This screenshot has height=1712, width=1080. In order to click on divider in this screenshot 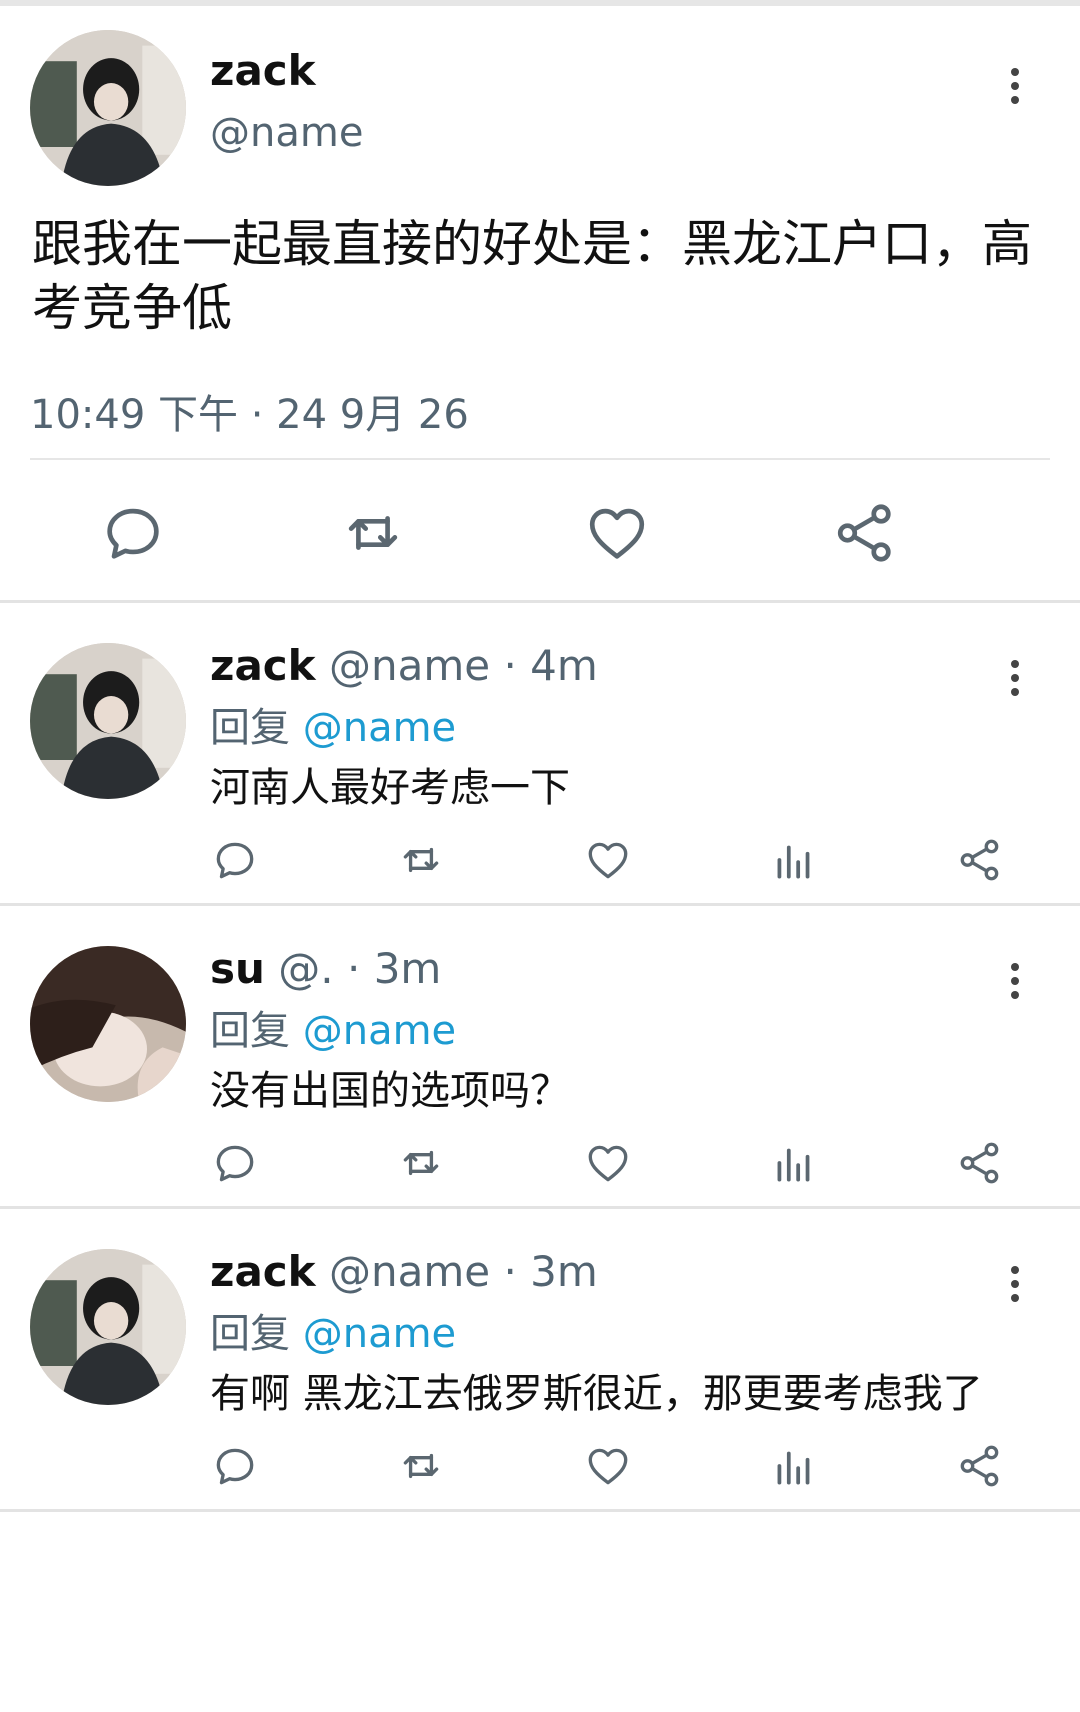, I will do `click(540, 459)`.